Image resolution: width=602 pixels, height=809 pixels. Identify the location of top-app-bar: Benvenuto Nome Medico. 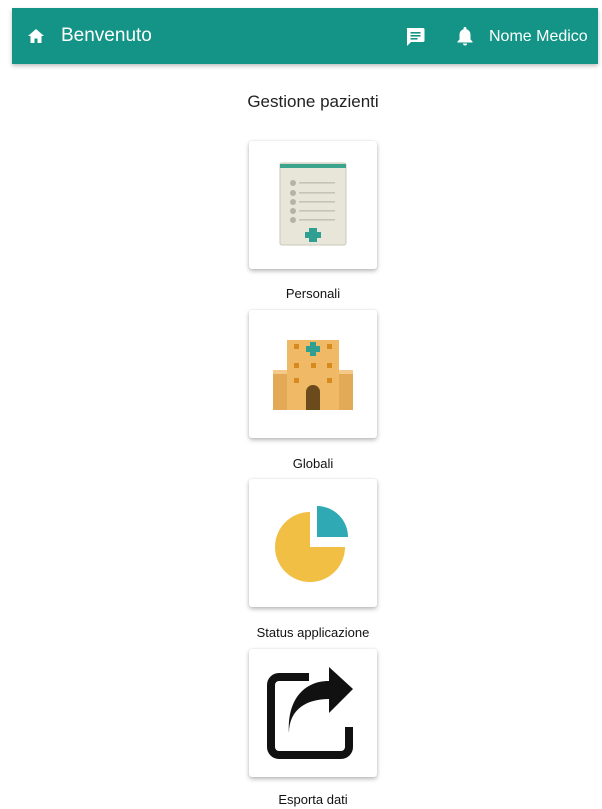
(305, 36).